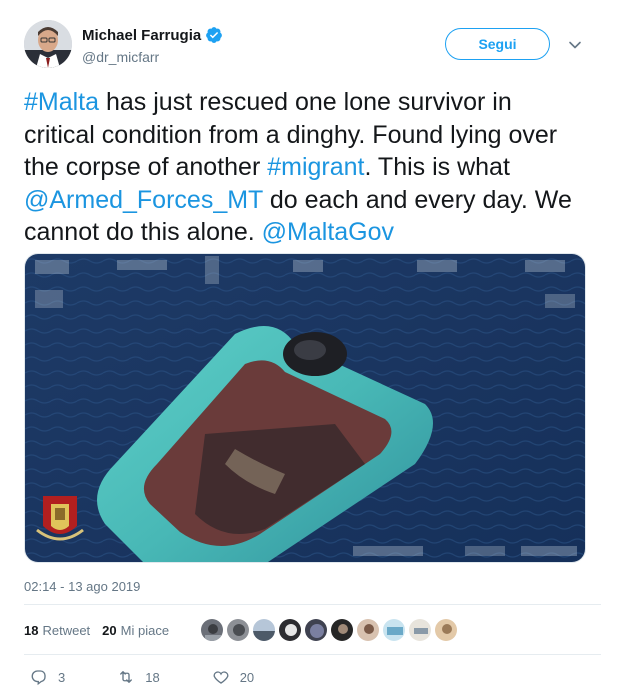 This screenshot has width=625, height=698. What do you see at coordinates (47, 677) in the screenshot?
I see `reply-button: 3` at bounding box center [47, 677].